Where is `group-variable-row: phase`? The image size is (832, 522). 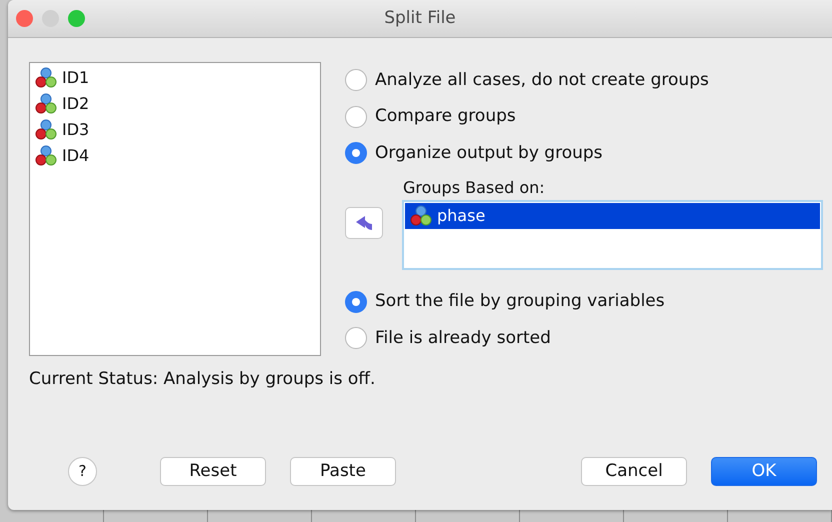
group-variable-row: phase is located at coordinates (612, 215).